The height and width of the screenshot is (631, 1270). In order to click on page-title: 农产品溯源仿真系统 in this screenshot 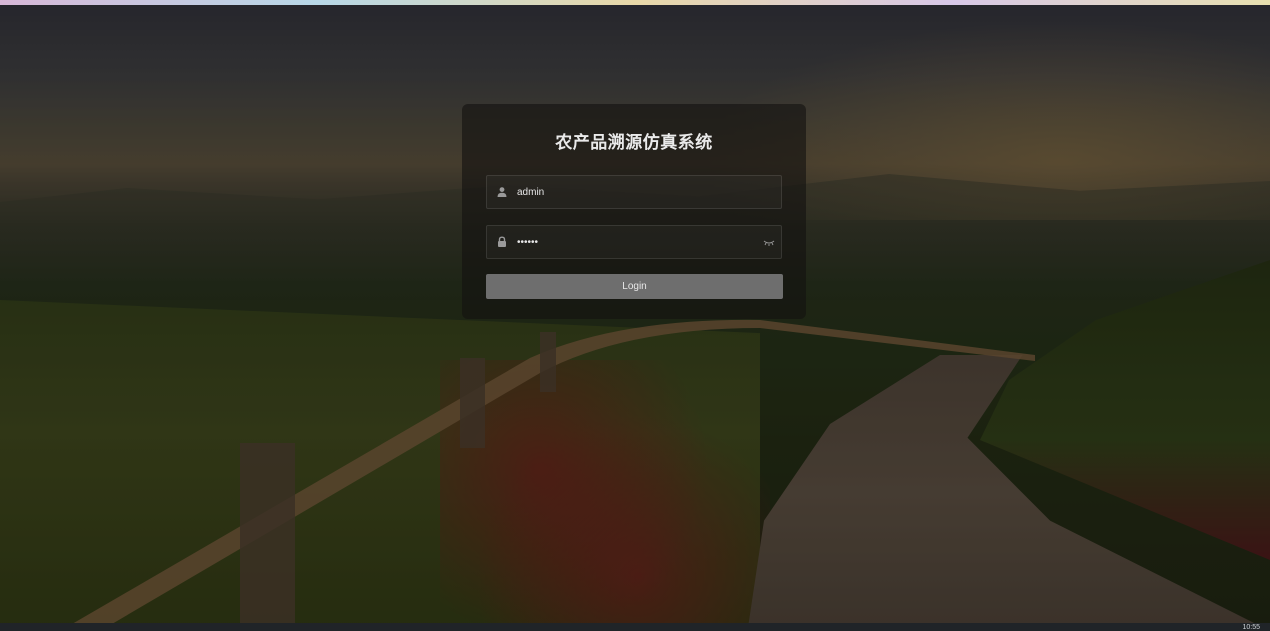, I will do `click(634, 142)`.